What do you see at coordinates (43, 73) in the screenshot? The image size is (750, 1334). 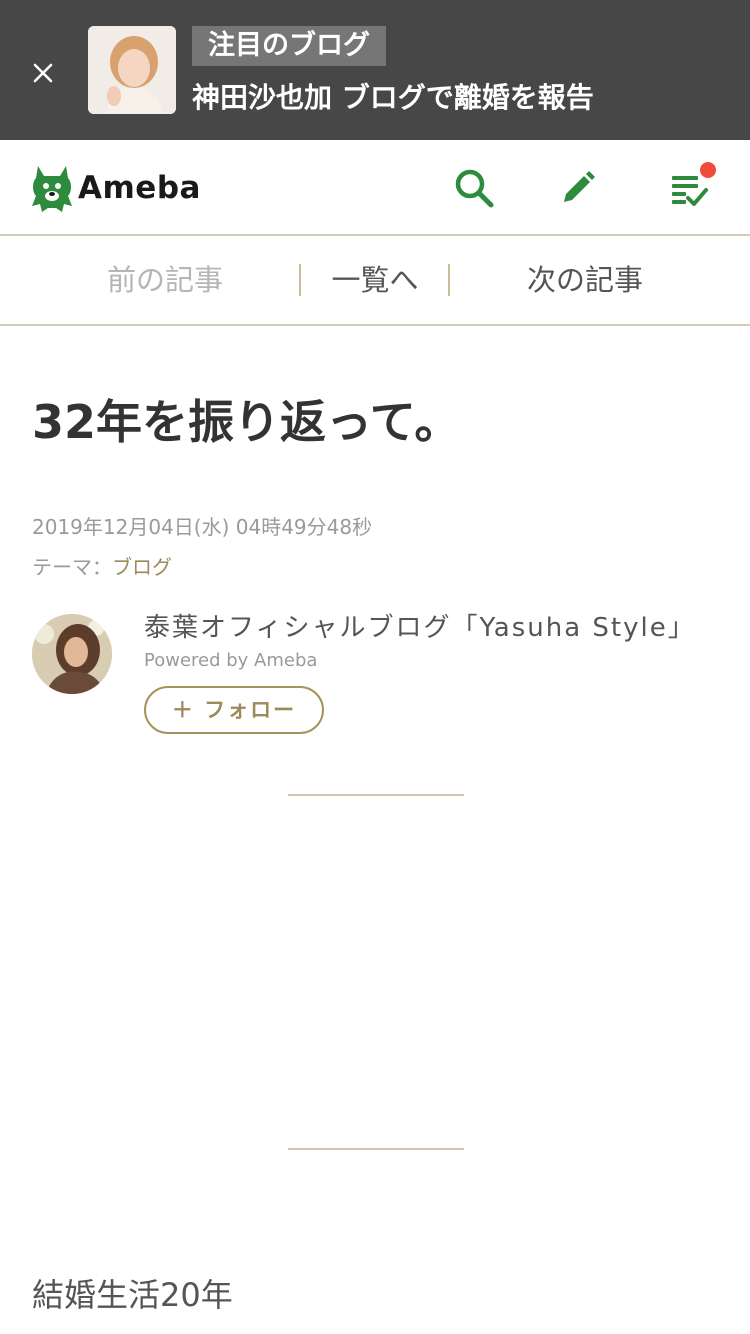 I see `close-icon` at bounding box center [43, 73].